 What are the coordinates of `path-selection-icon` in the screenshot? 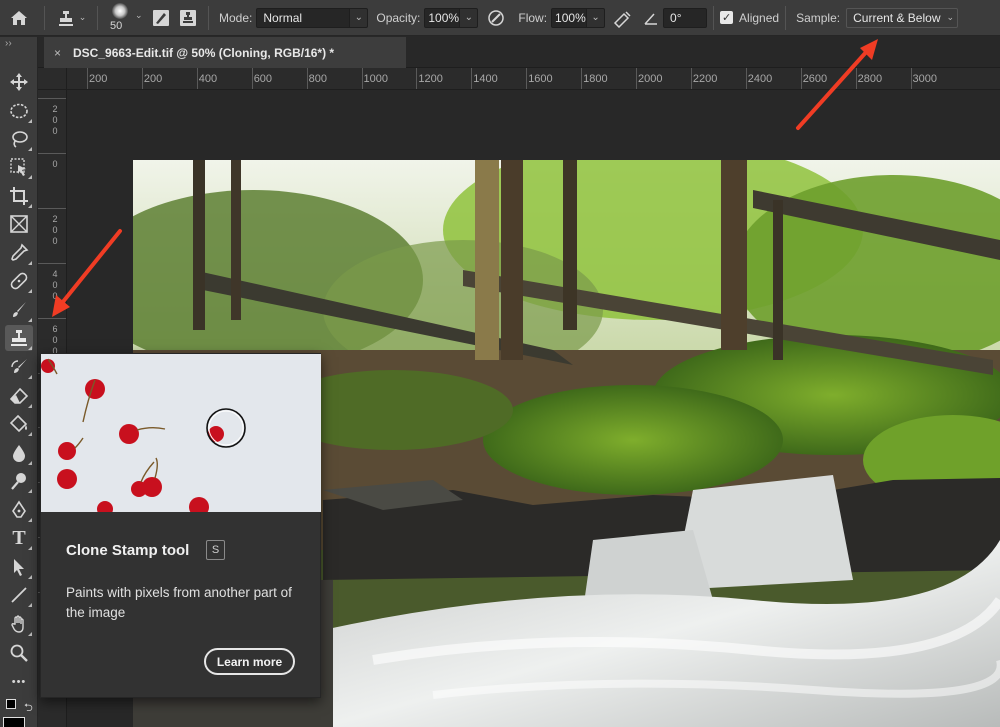 It's located at (19, 567).